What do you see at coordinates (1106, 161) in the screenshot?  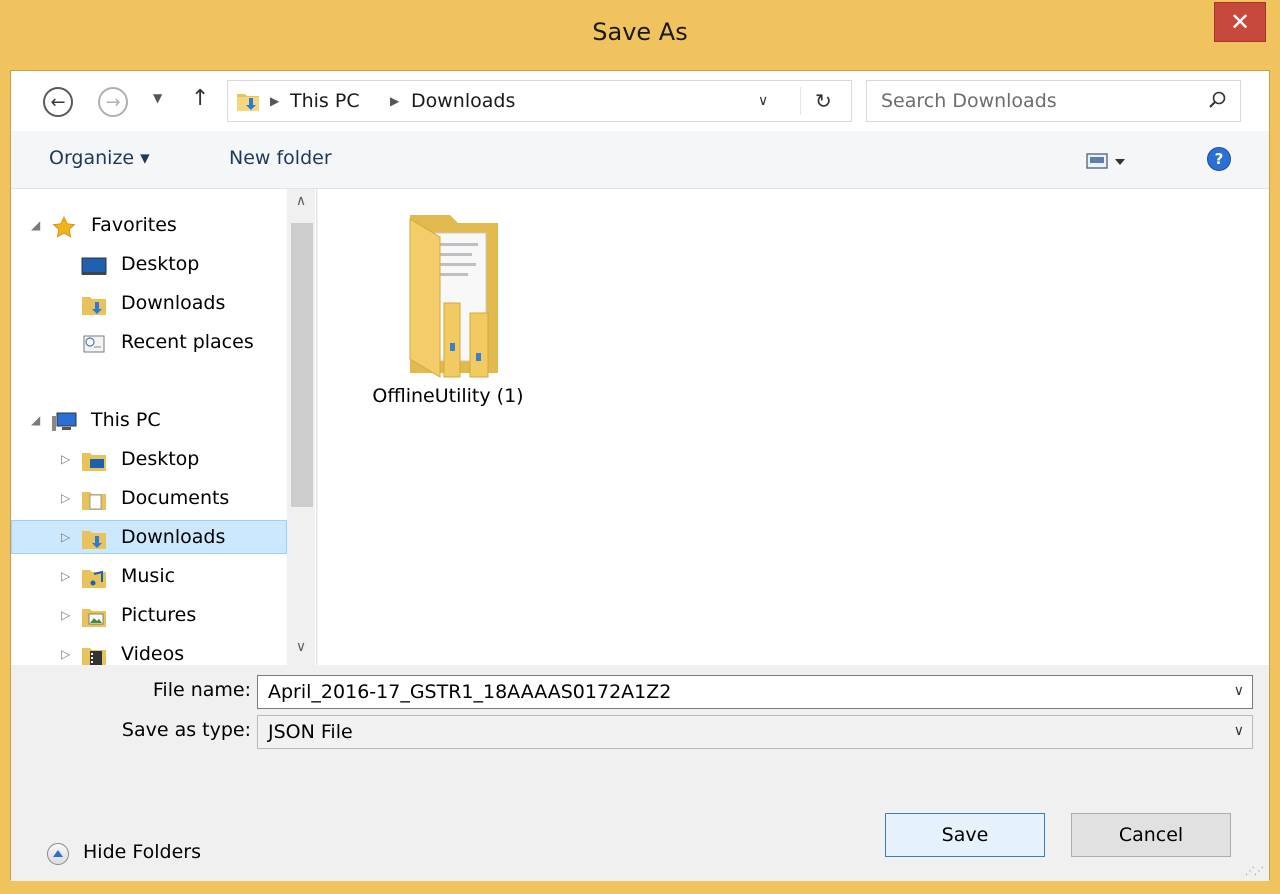 I see `change-view-icon` at bounding box center [1106, 161].